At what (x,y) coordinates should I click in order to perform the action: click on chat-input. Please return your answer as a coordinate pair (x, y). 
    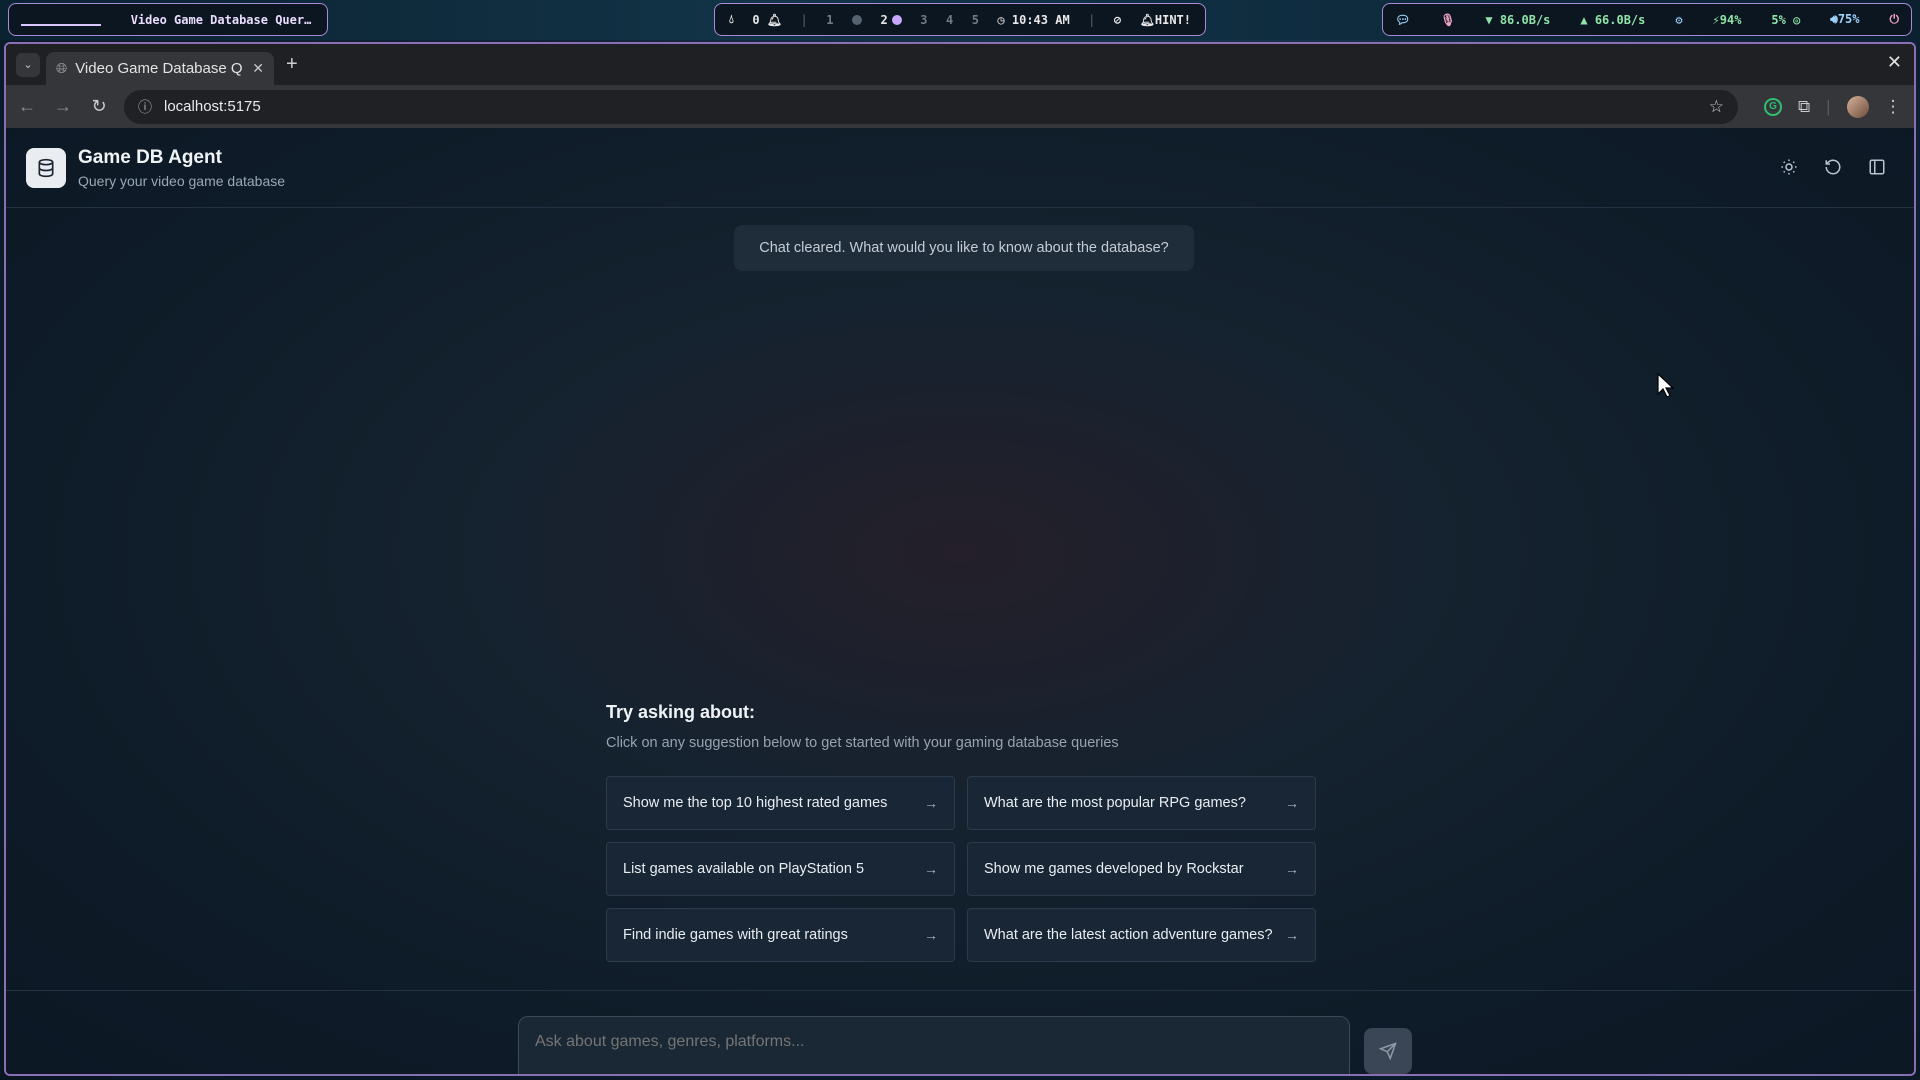
    Looking at the image, I should click on (934, 1045).